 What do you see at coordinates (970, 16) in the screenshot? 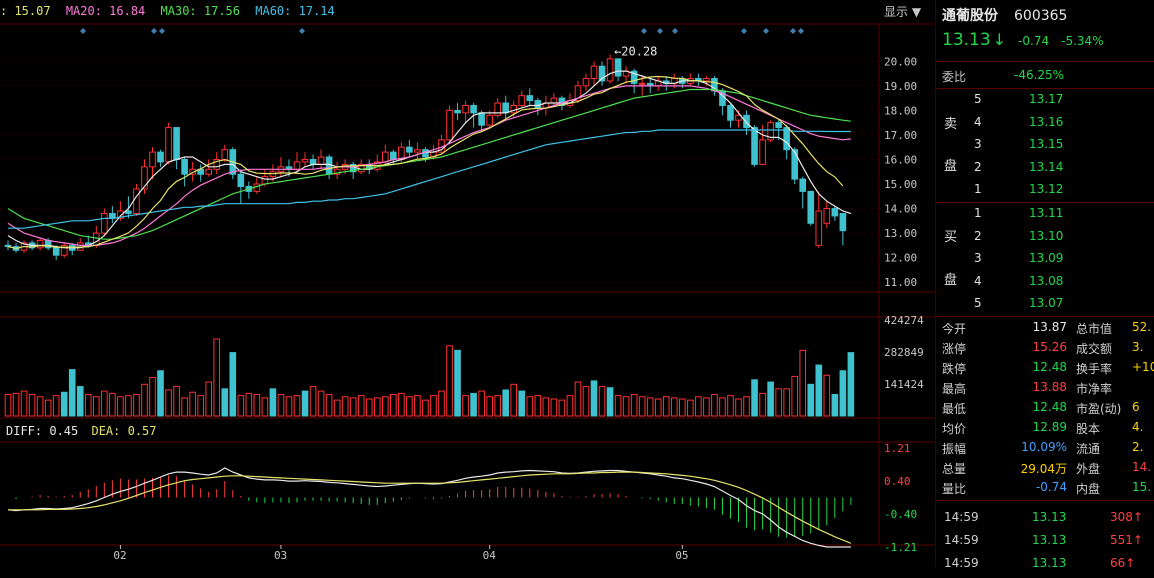
I see `stock-name: 通葡股份` at bounding box center [970, 16].